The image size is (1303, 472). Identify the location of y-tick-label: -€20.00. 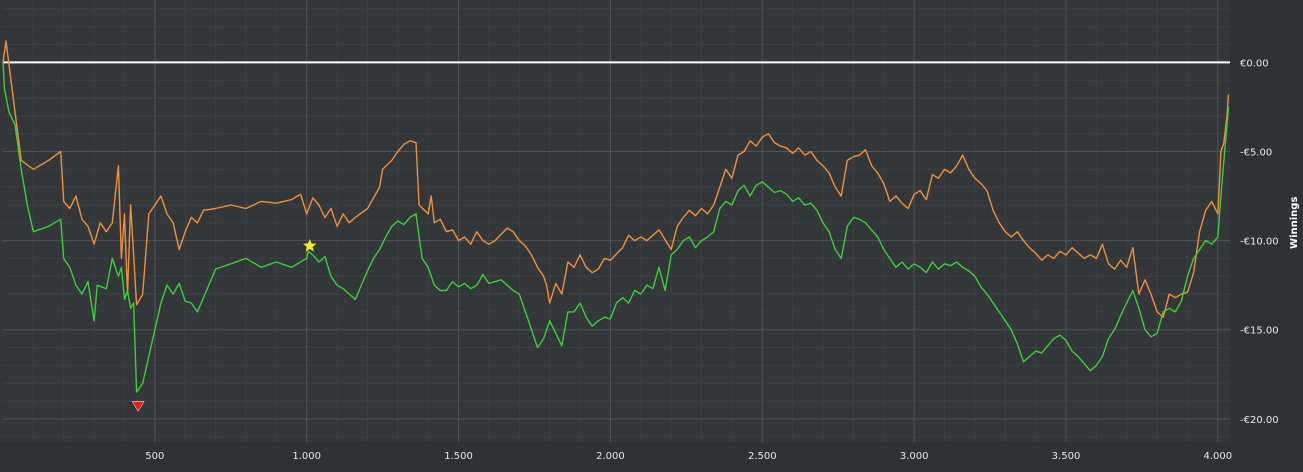
(1259, 420).